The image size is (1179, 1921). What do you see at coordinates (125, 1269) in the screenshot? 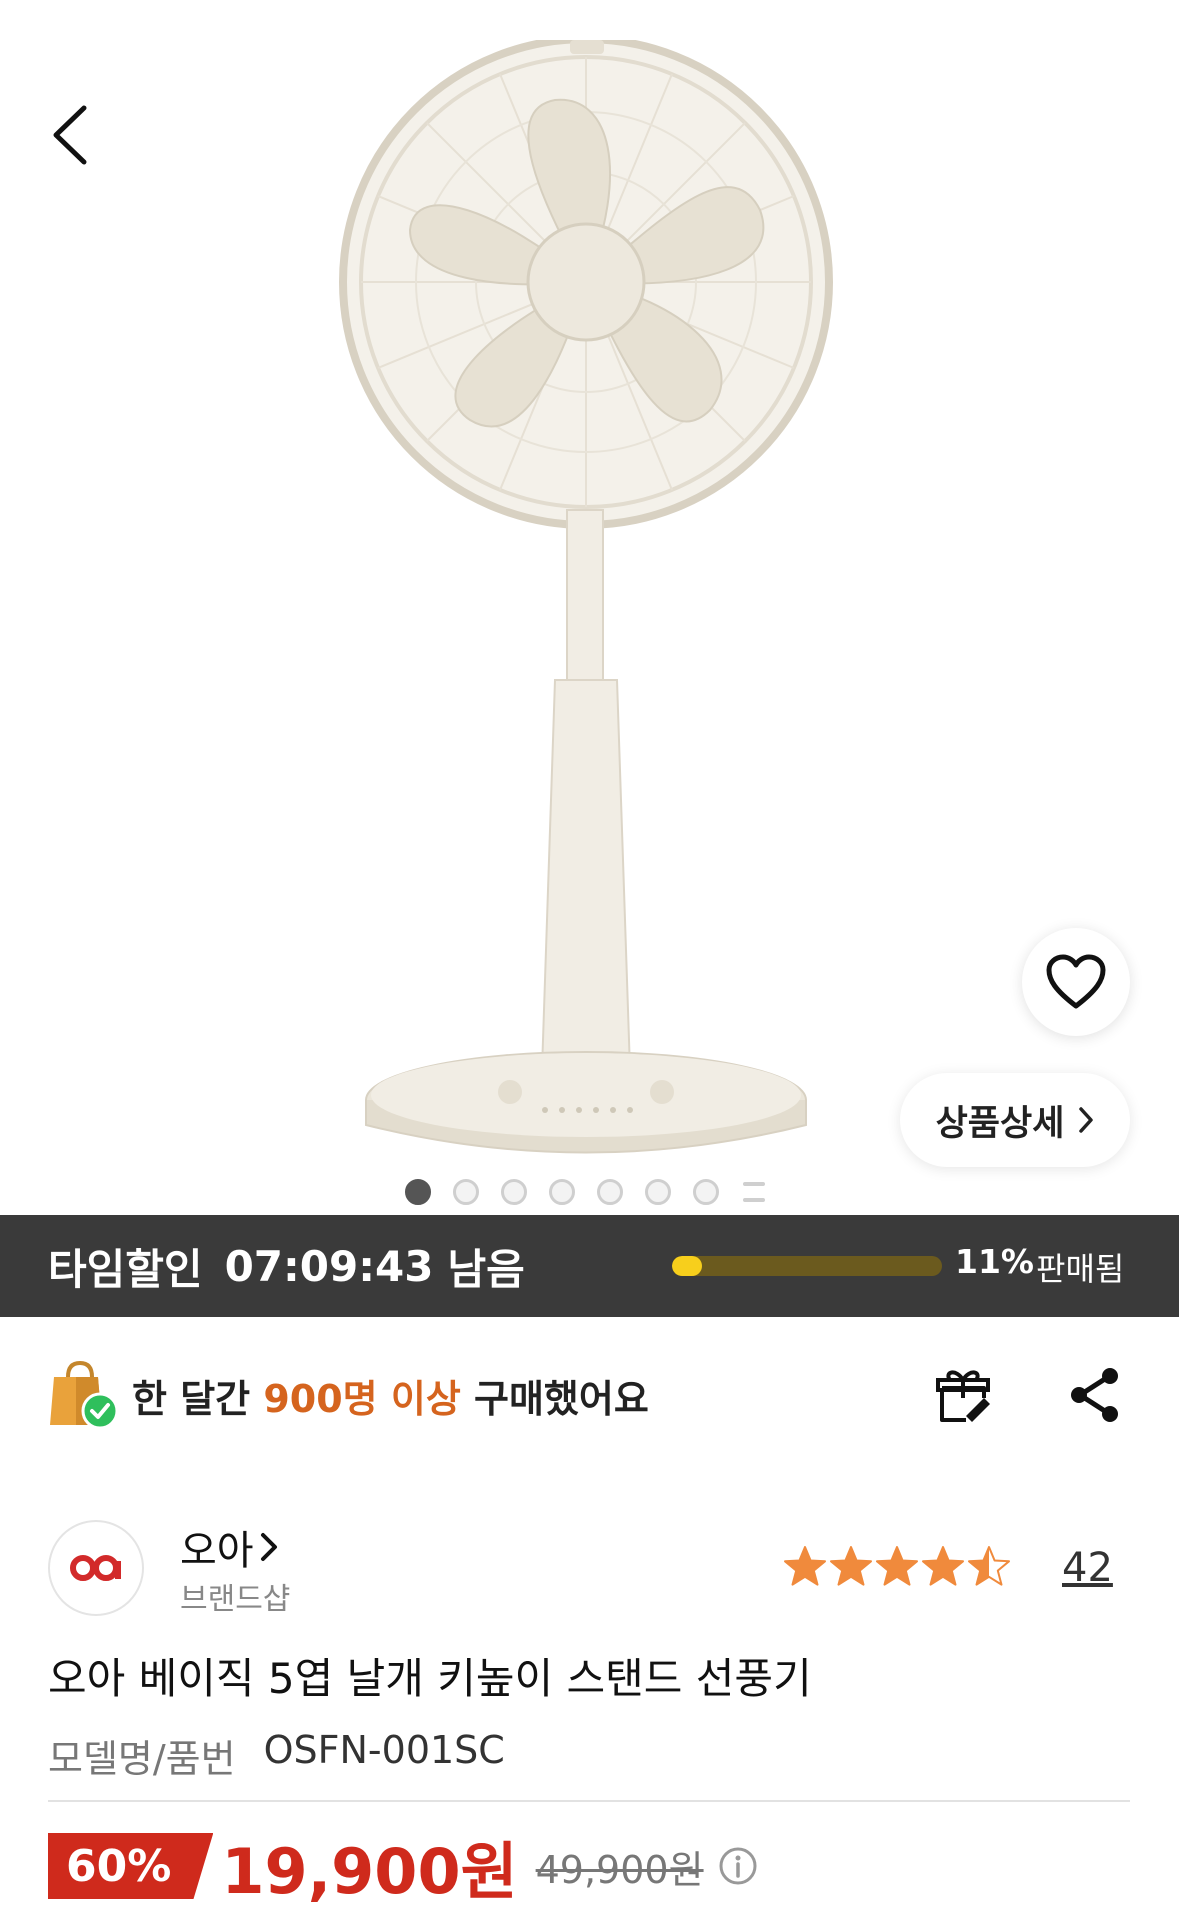
I see `time-sale-label: 타임할인` at bounding box center [125, 1269].